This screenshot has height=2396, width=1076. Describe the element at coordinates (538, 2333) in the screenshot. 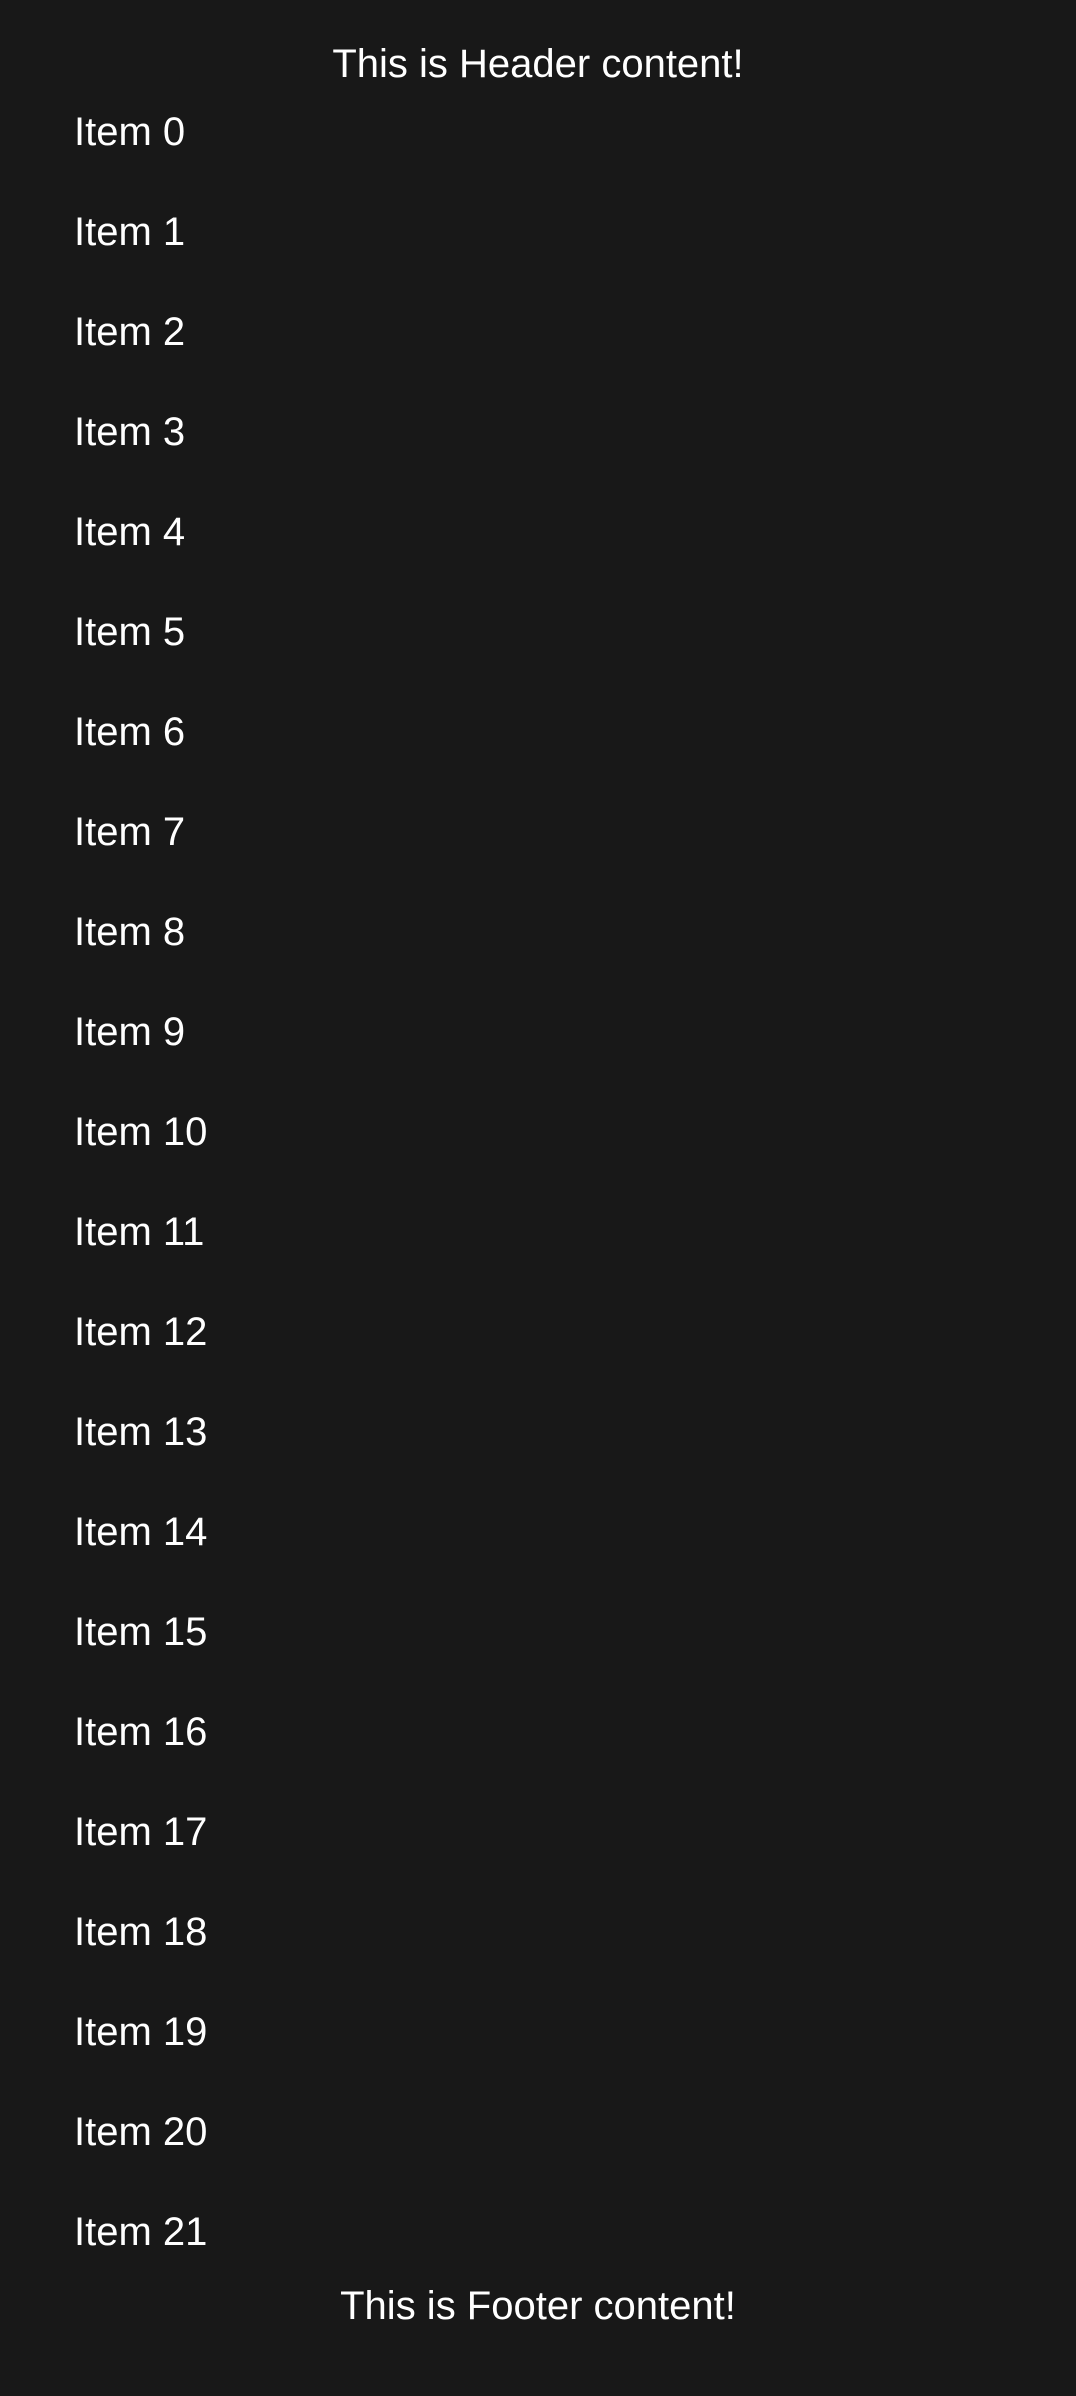

I see `footer: This is Footer content!` at that location.